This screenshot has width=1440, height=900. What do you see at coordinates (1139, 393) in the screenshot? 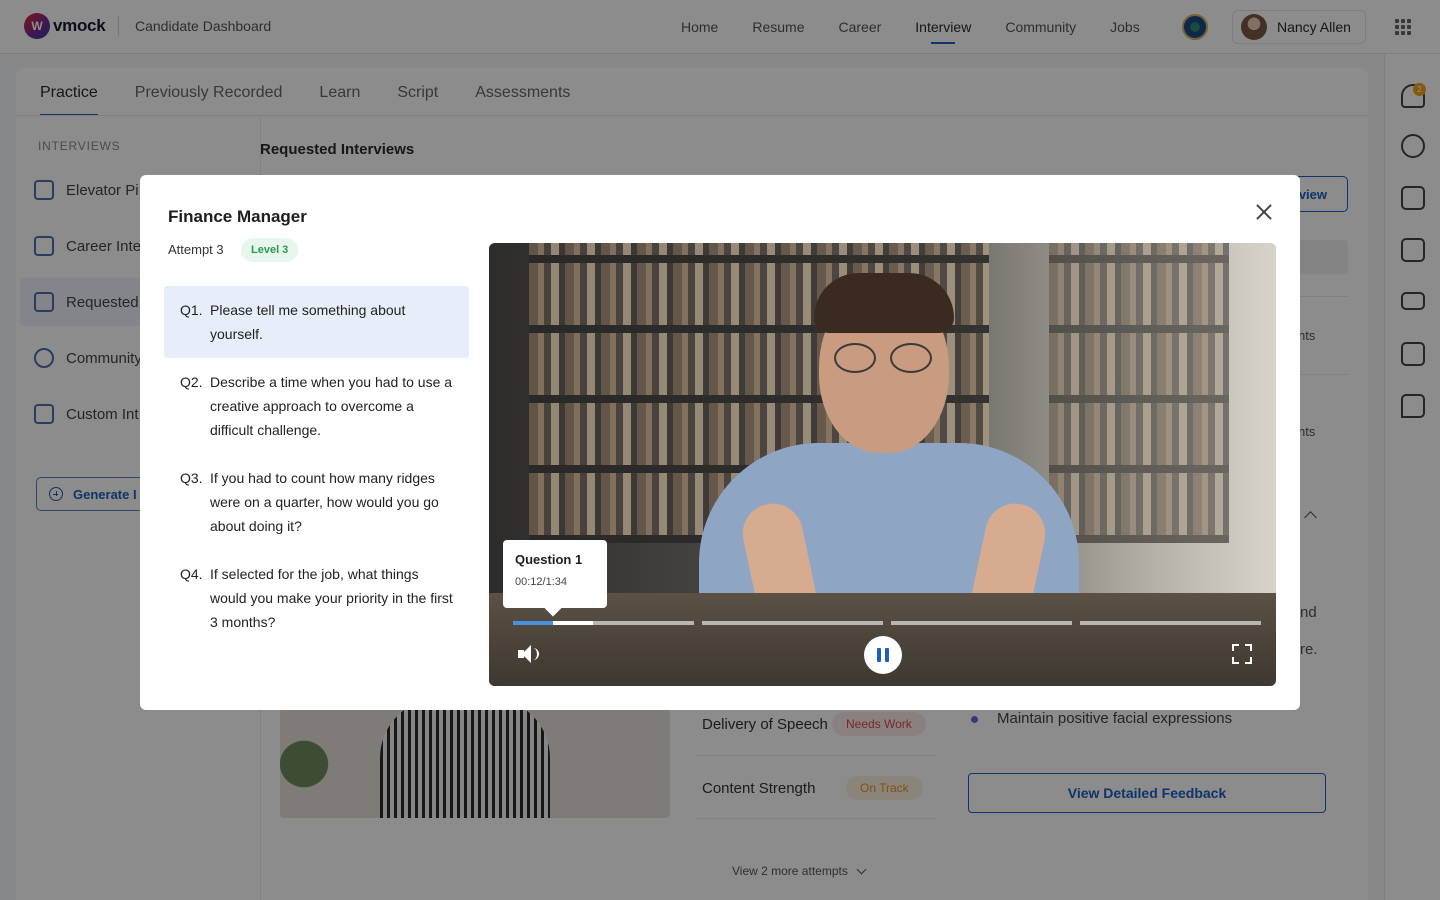
I see `bookshelf-shape` at bounding box center [1139, 393].